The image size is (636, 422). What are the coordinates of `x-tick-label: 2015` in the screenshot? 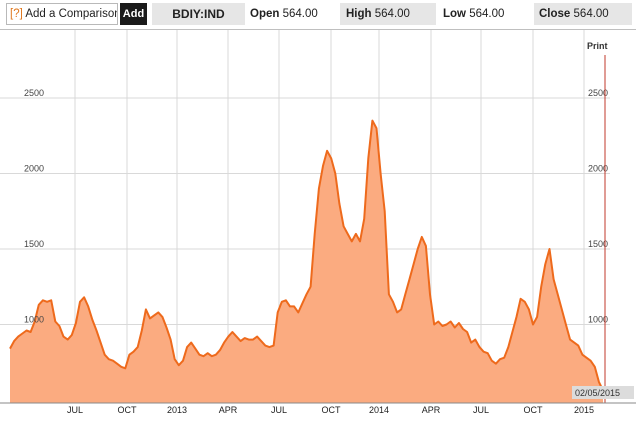 It's located at (584, 410).